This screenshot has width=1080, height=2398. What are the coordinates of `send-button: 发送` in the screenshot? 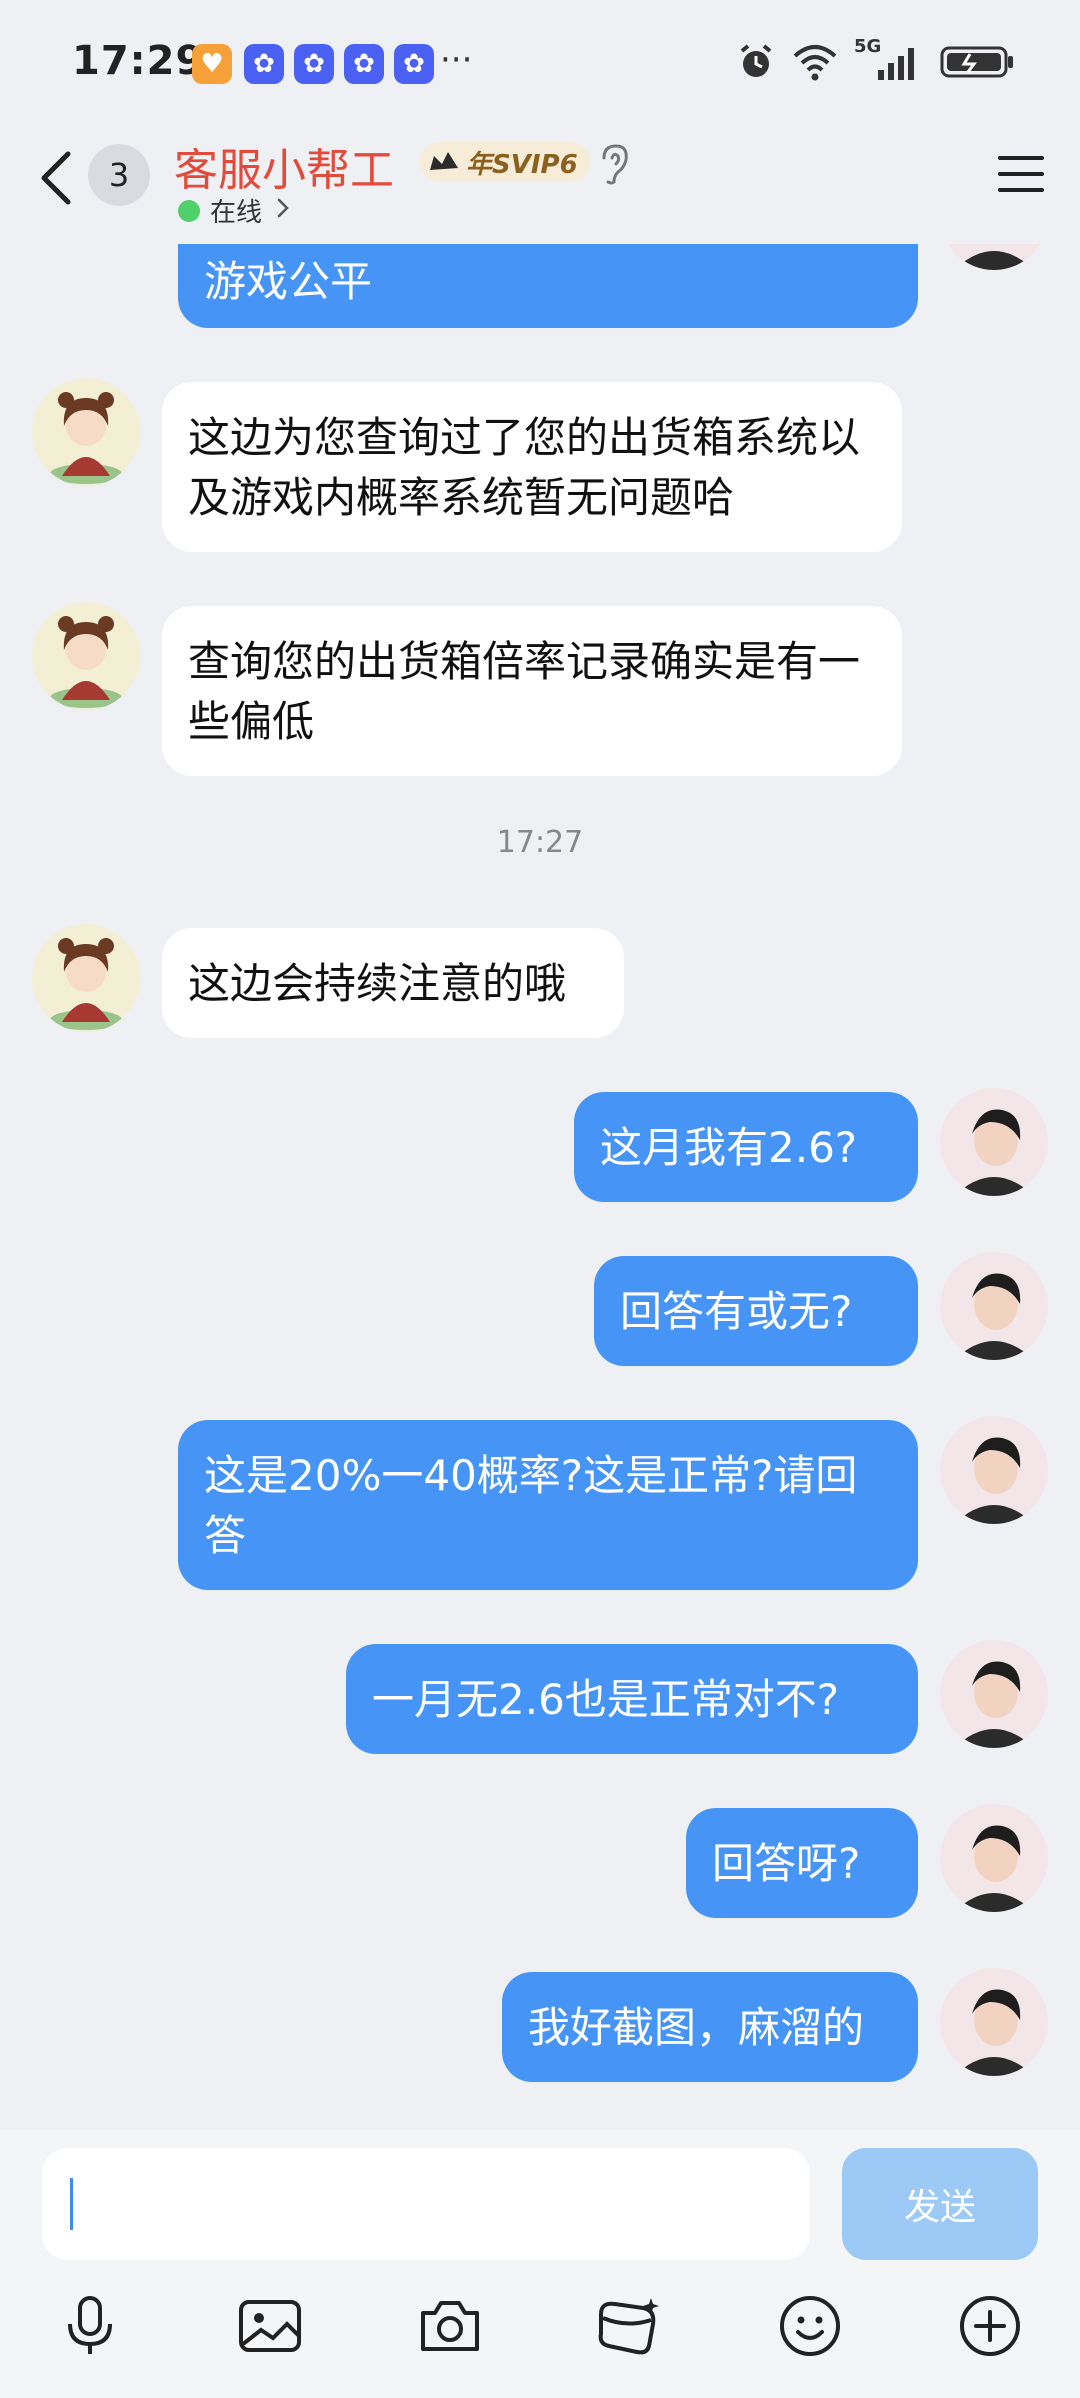 It's located at (940, 2204).